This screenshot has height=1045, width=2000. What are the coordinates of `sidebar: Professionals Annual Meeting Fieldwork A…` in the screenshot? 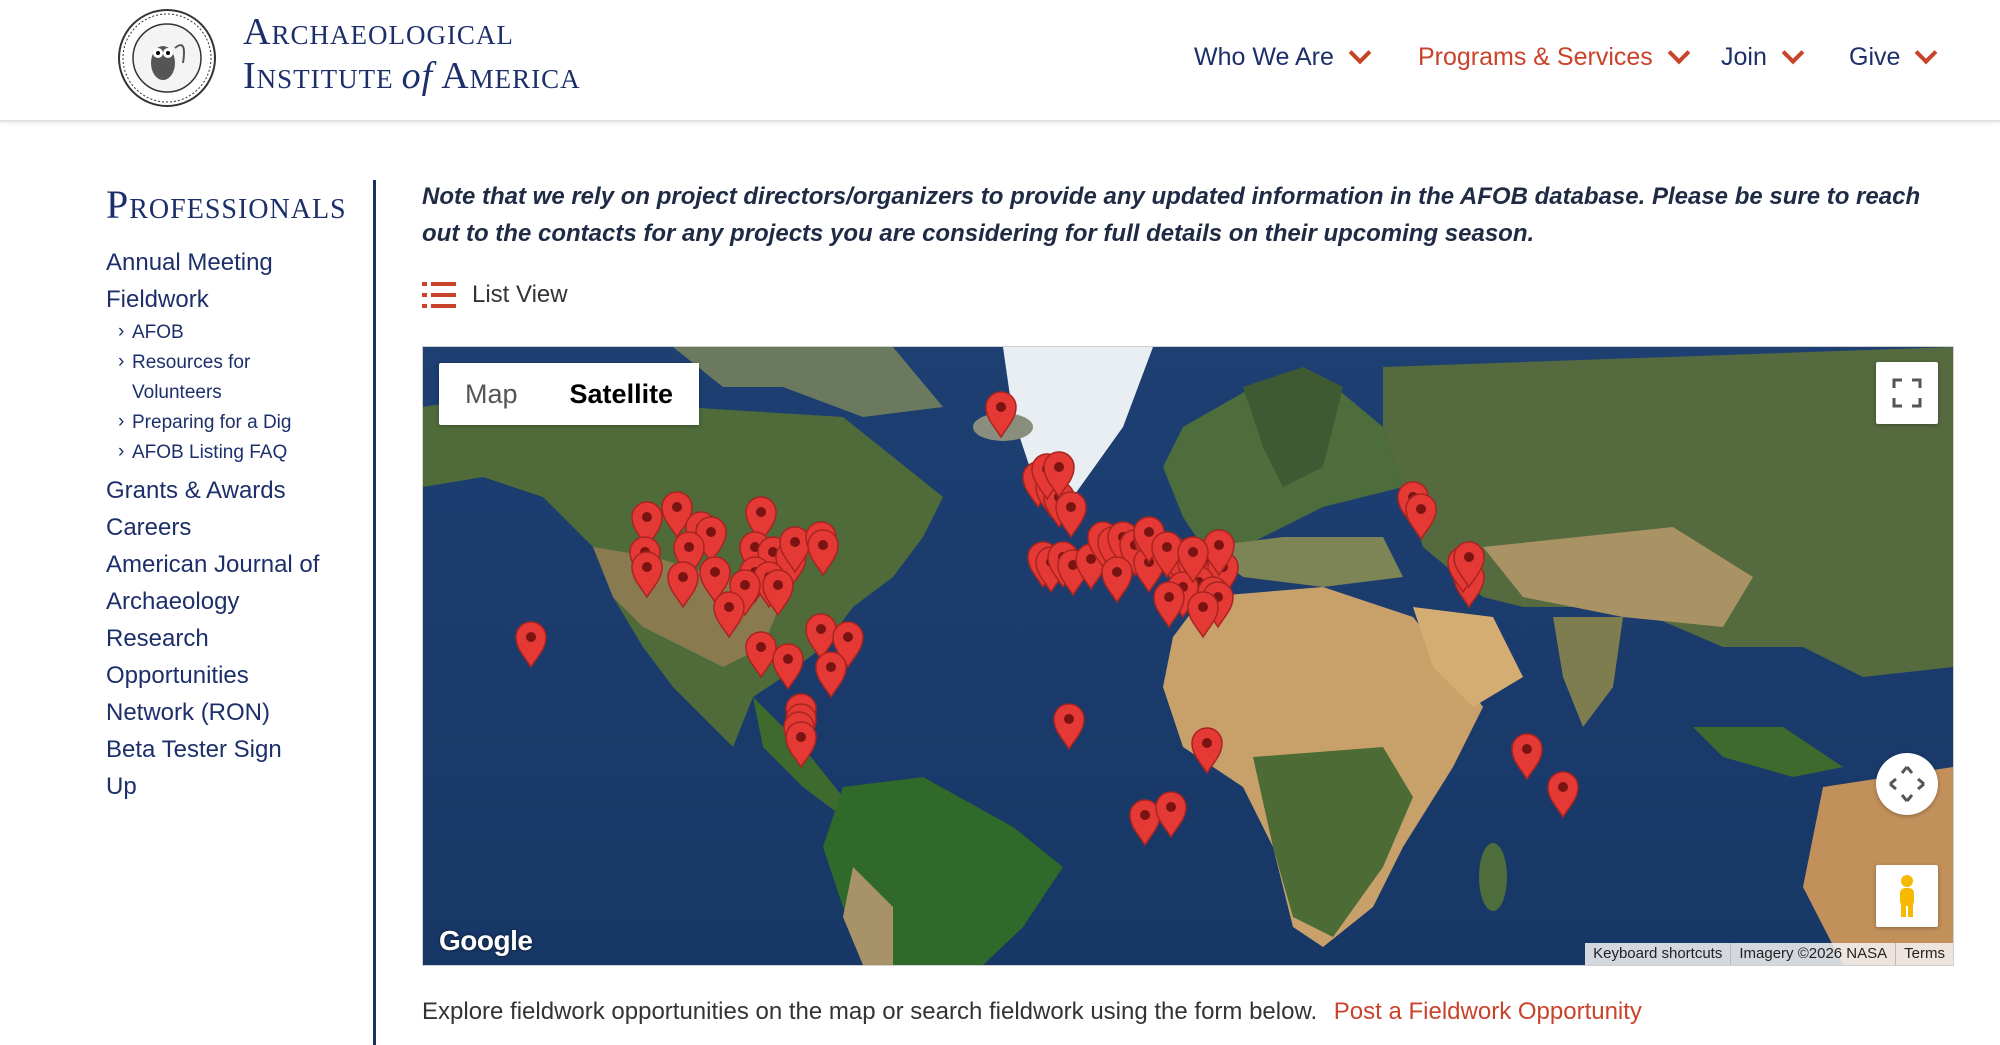 It's located at (236, 492).